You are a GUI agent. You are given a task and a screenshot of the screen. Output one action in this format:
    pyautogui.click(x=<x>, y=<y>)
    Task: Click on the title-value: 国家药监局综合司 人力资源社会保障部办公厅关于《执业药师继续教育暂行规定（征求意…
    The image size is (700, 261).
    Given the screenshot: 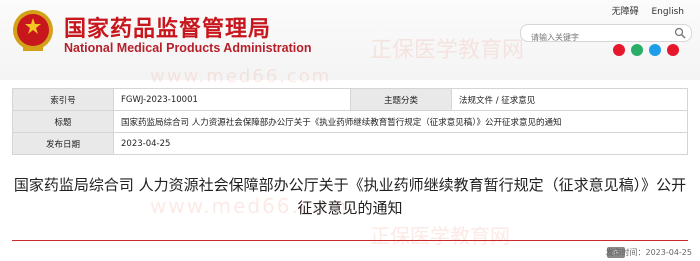 What is the action you would take?
    pyautogui.click(x=400, y=121)
    